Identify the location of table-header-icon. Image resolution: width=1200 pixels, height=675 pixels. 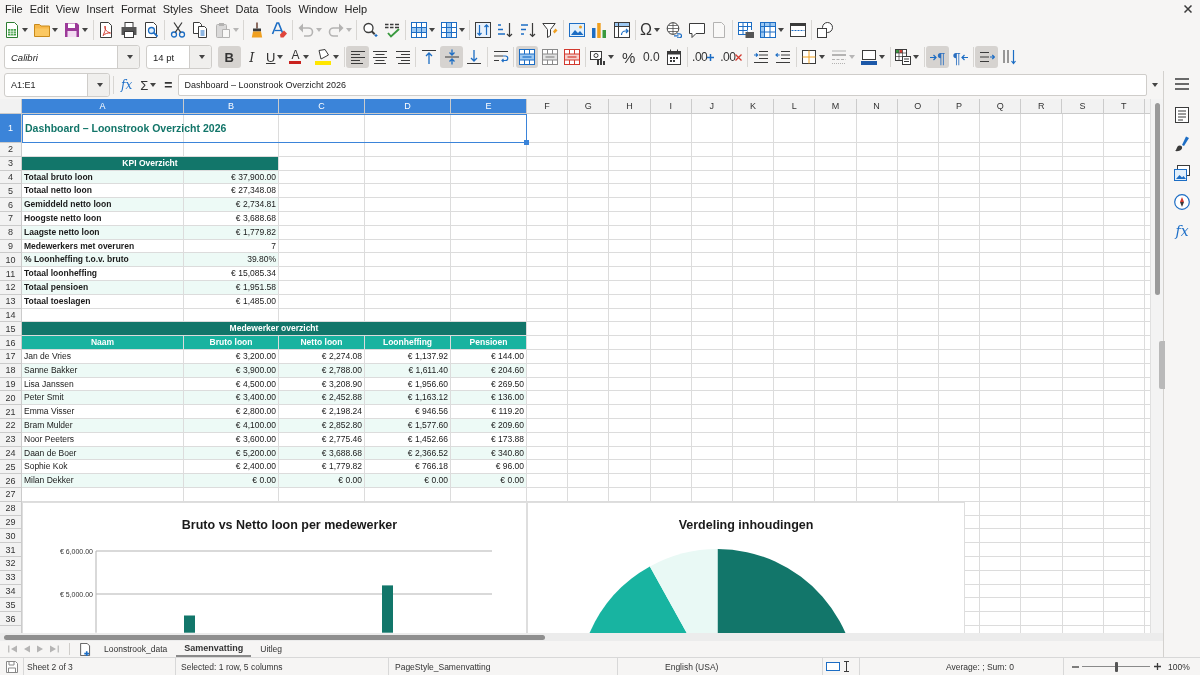
(767, 30).